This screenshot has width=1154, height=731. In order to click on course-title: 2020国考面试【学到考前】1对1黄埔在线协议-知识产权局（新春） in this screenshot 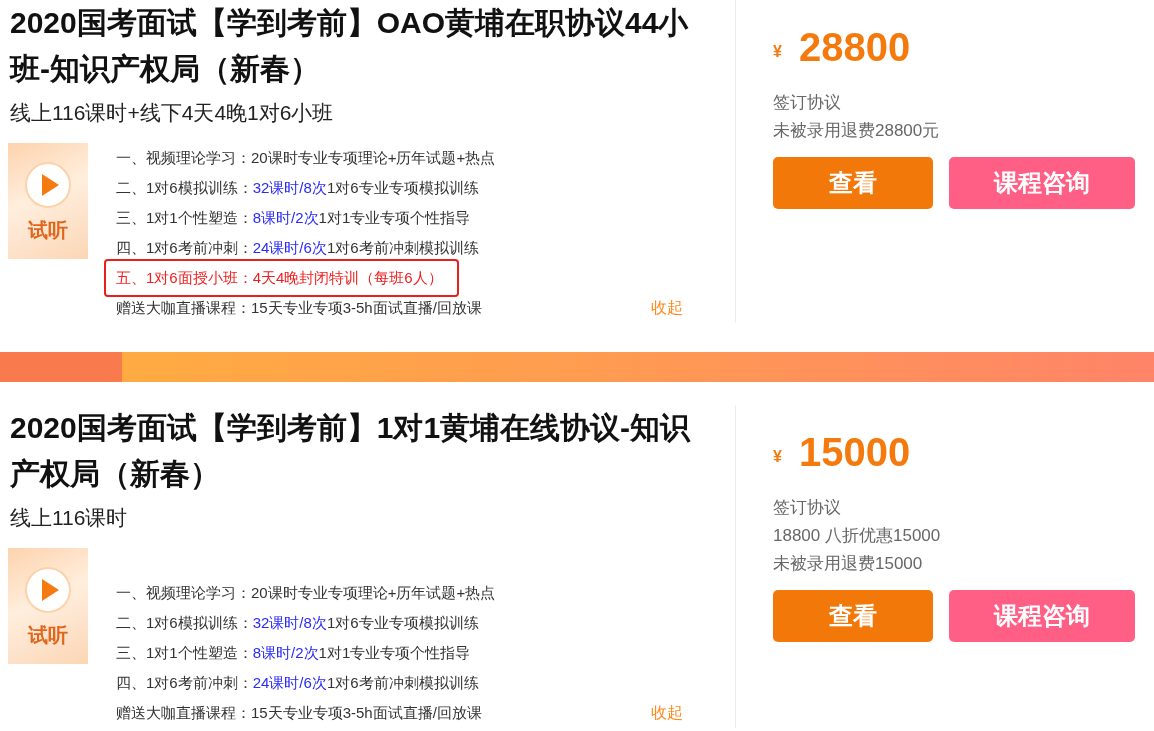, I will do `click(351, 451)`.